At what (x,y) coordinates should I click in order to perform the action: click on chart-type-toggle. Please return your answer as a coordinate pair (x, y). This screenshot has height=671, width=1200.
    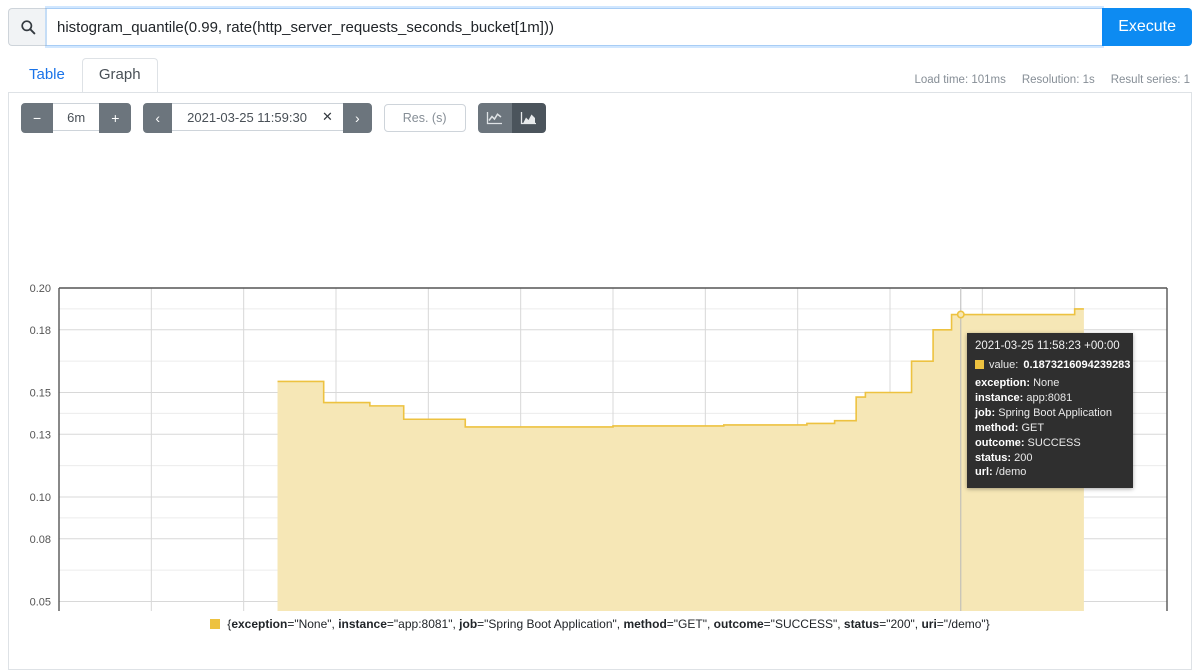
    Looking at the image, I should click on (511, 118).